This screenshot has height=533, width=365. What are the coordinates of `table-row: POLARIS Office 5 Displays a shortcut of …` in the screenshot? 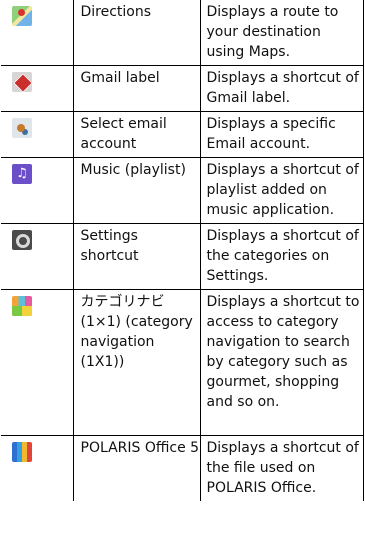 It's located at (182, 468).